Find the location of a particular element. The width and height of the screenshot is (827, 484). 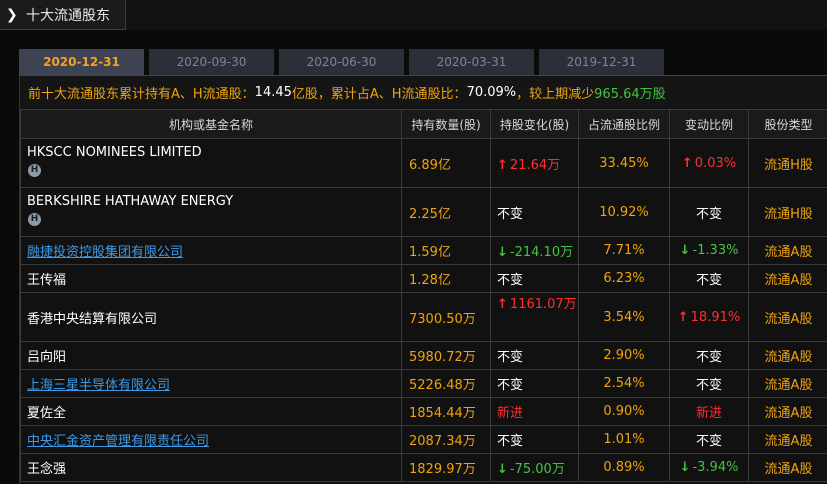

holder-name: 王传福 is located at coordinates (47, 280).